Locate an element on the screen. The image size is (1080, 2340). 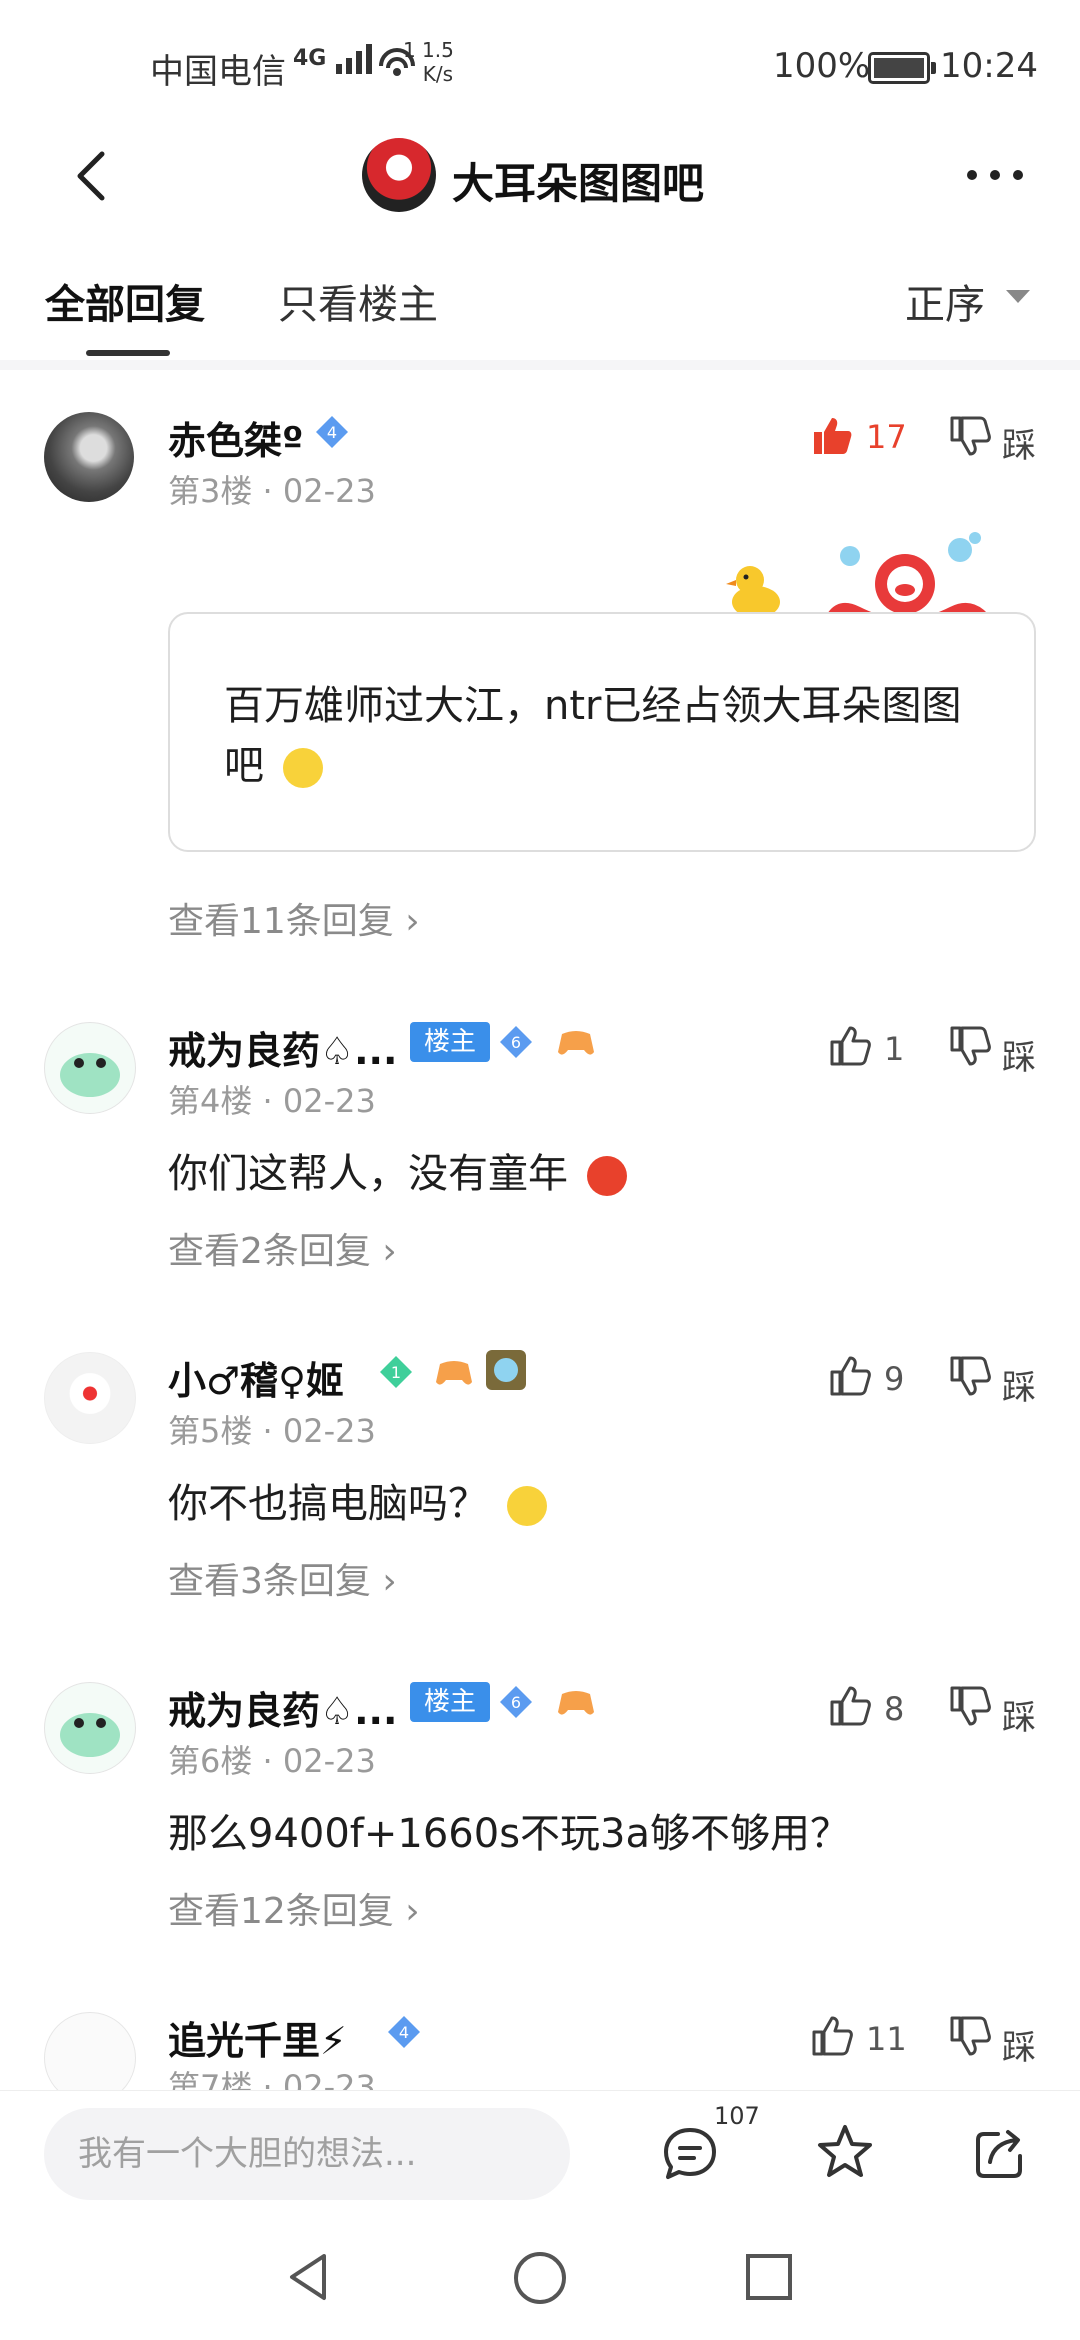
post-meta: 第3楼 · 02-23 is located at coordinates (272, 491).